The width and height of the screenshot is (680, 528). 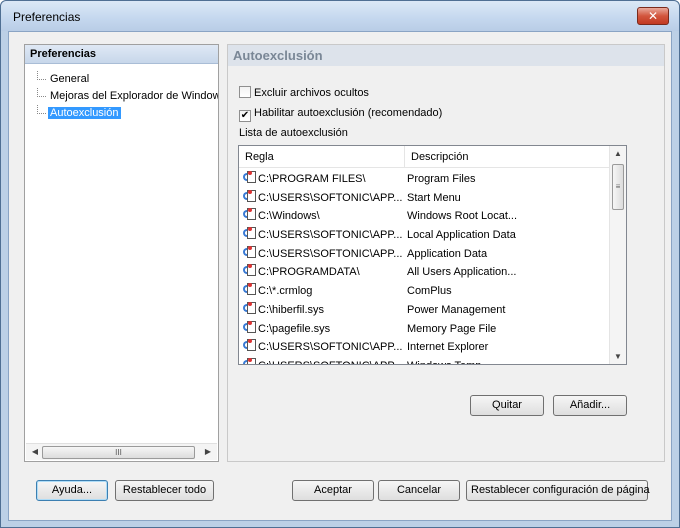 What do you see at coordinates (419, 490) in the screenshot?
I see `cancel-button: Cancelar` at bounding box center [419, 490].